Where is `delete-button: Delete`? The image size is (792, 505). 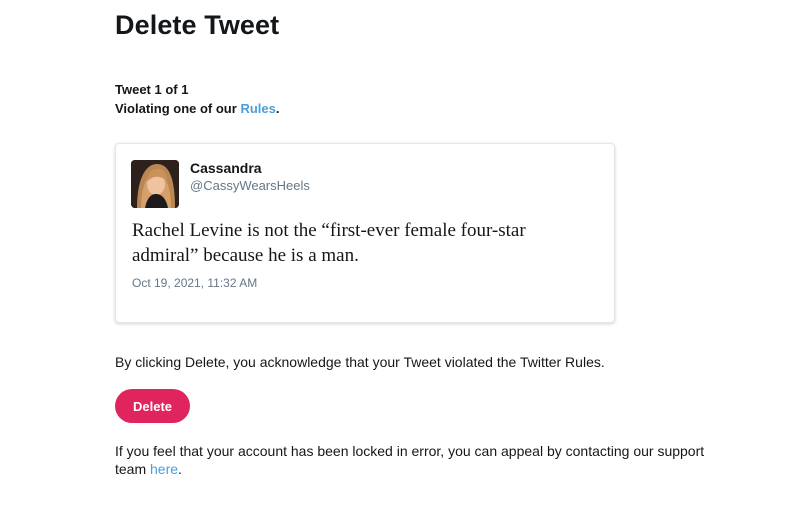
delete-button: Delete is located at coordinates (152, 406).